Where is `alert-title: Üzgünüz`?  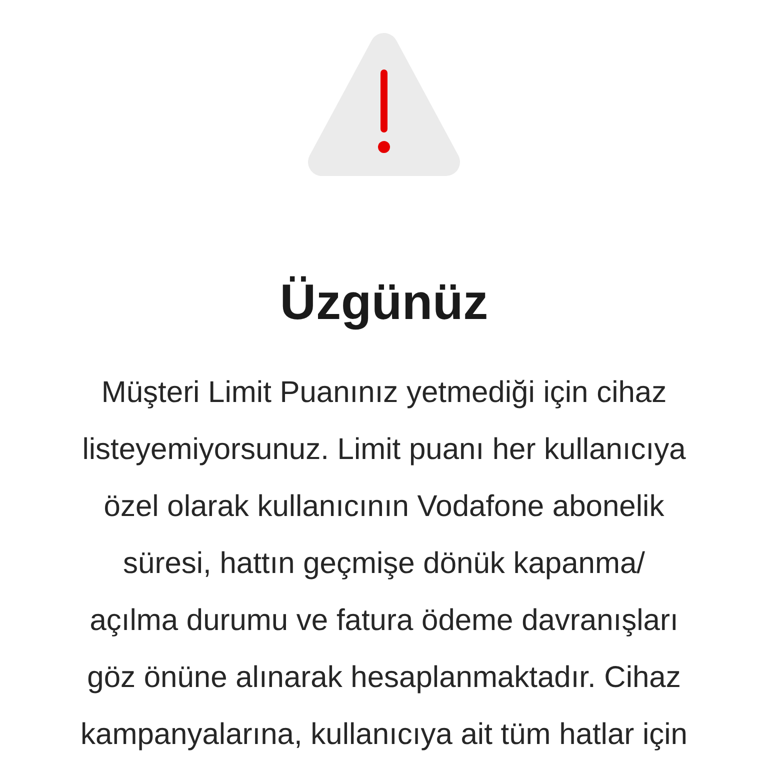 alert-title: Üzgünüz is located at coordinates (384, 302).